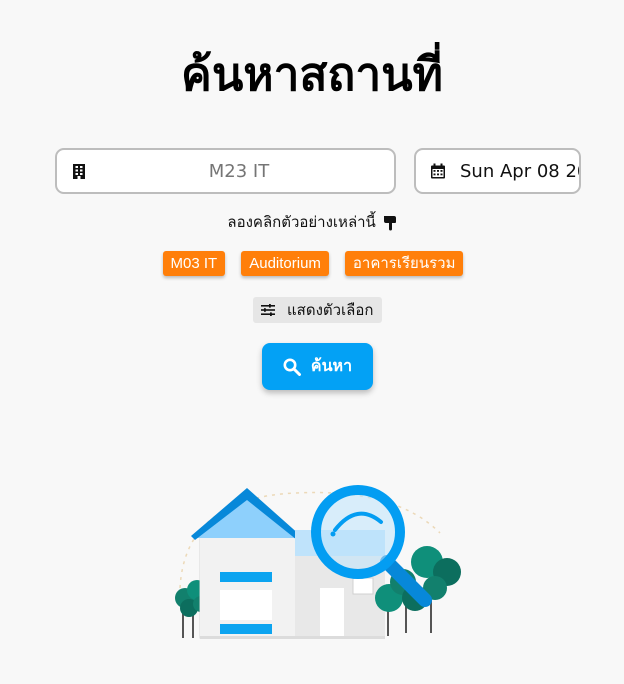 This screenshot has width=624, height=684. What do you see at coordinates (285, 263) in the screenshot?
I see `example-chip-auditorium: Auditorium` at bounding box center [285, 263].